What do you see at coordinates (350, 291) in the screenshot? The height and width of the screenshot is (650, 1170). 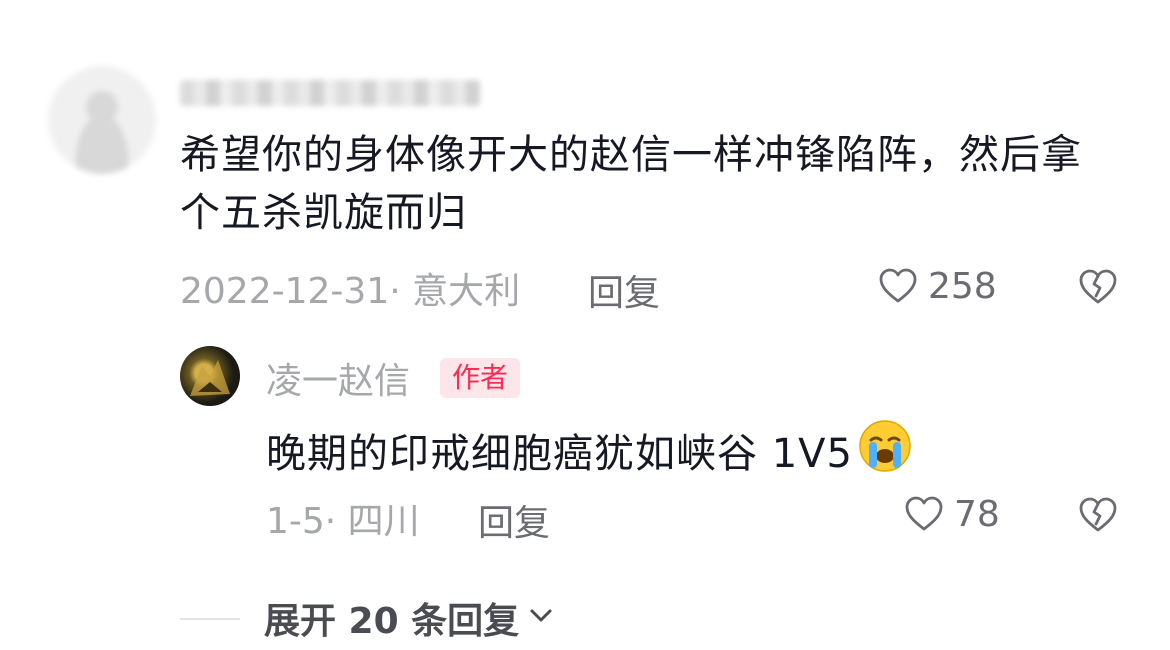 I see `comment-meta: 2022-12-31· 意大利` at bounding box center [350, 291].